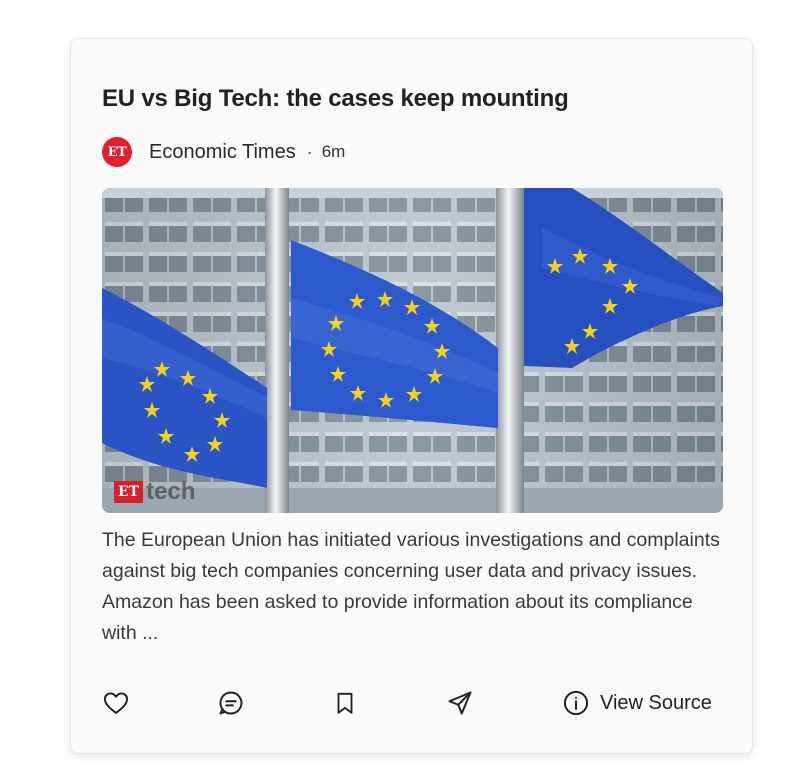 This screenshot has height=772, width=806. I want to click on watermark-logo: ET, so click(129, 492).